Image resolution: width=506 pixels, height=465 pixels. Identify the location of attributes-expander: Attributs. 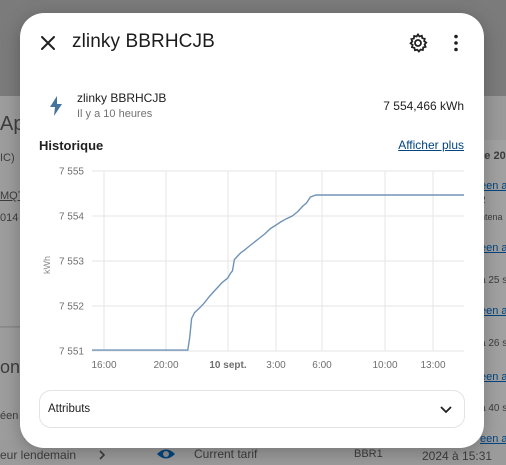
(252, 409).